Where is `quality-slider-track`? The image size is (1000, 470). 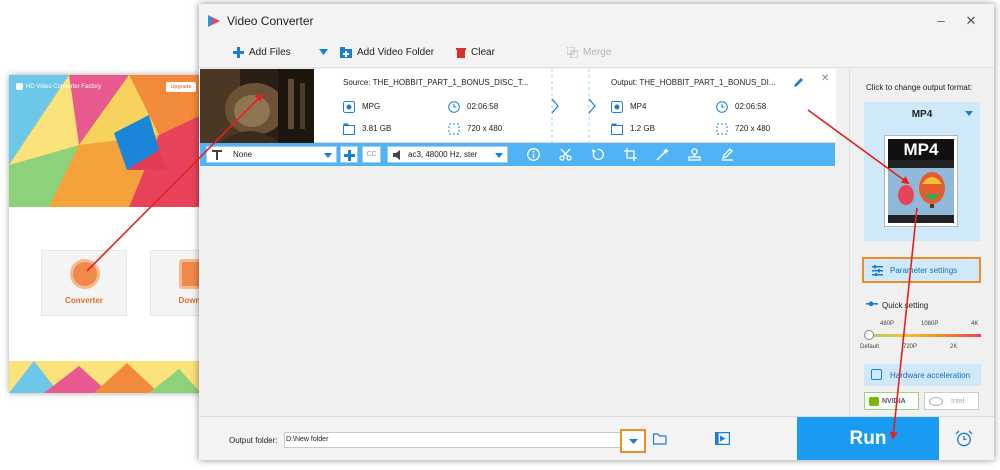 quality-slider-track is located at coordinates (924, 335).